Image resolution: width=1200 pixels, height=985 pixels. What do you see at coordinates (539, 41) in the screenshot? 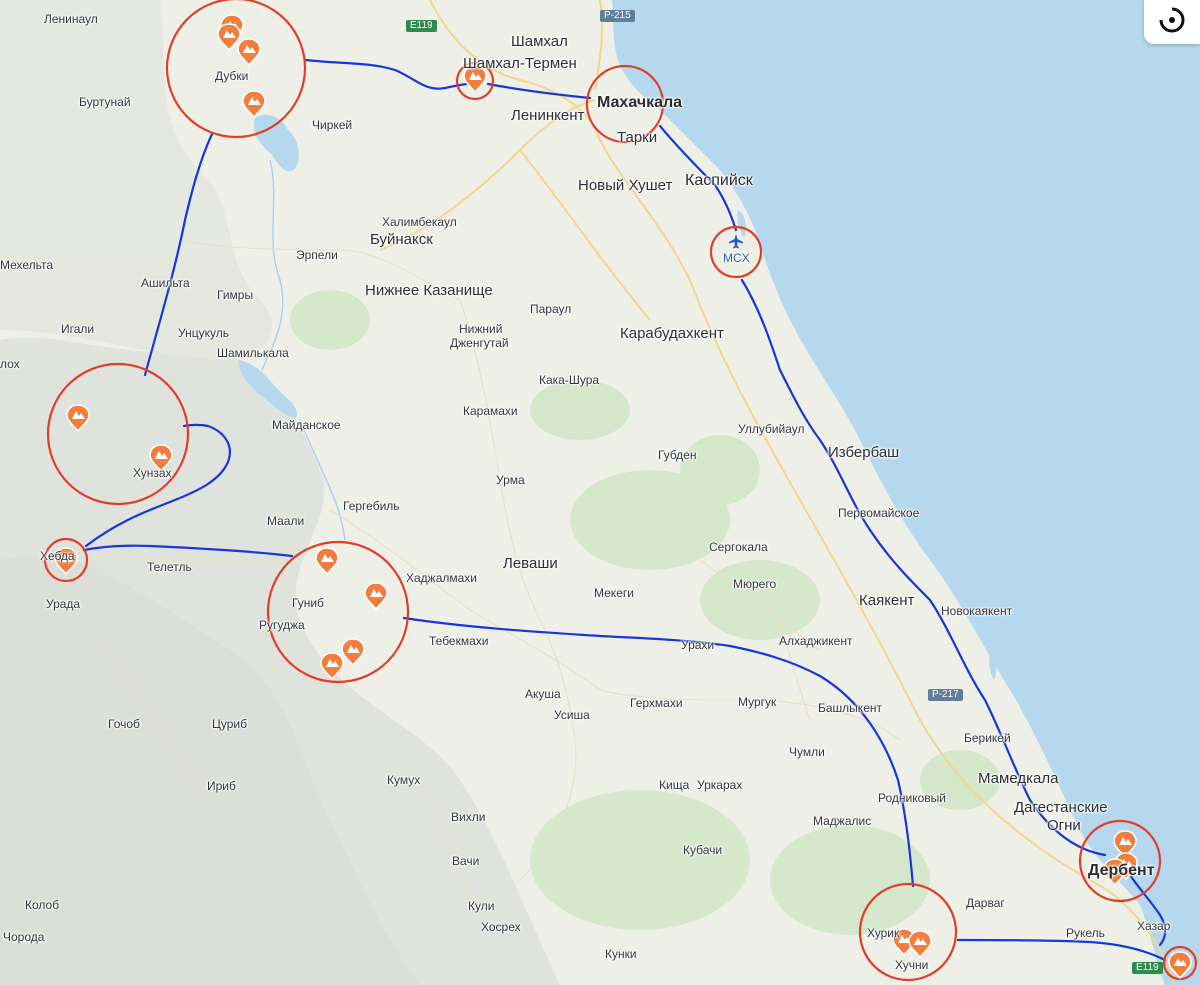
I see `place-label: Шамхал` at bounding box center [539, 41].